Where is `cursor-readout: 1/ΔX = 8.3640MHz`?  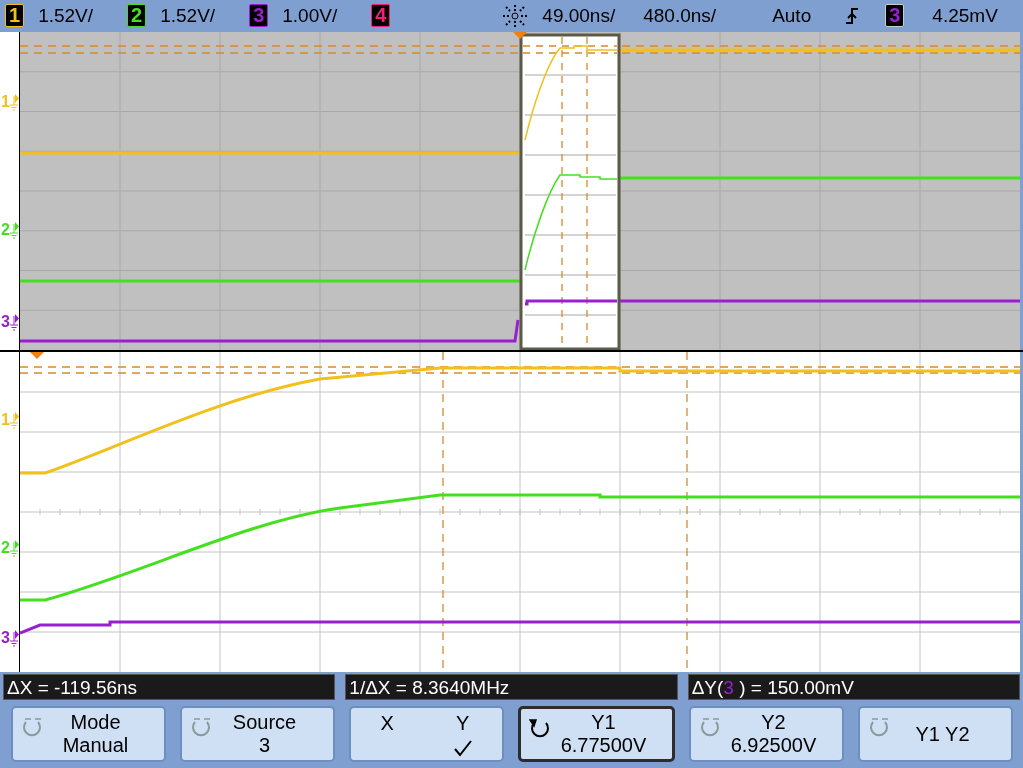 cursor-readout: 1/ΔX = 8.3640MHz is located at coordinates (511, 687).